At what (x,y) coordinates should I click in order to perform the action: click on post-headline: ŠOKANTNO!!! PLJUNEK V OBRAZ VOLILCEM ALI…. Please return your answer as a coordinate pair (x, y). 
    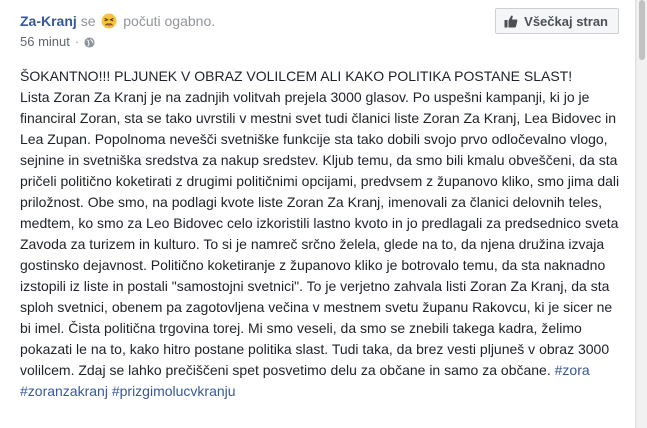
    Looking at the image, I should click on (296, 76).